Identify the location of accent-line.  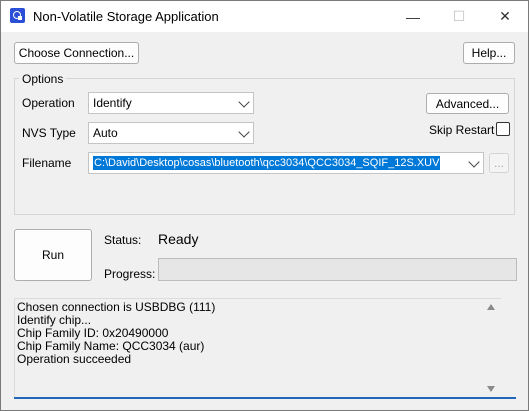
(265, 398).